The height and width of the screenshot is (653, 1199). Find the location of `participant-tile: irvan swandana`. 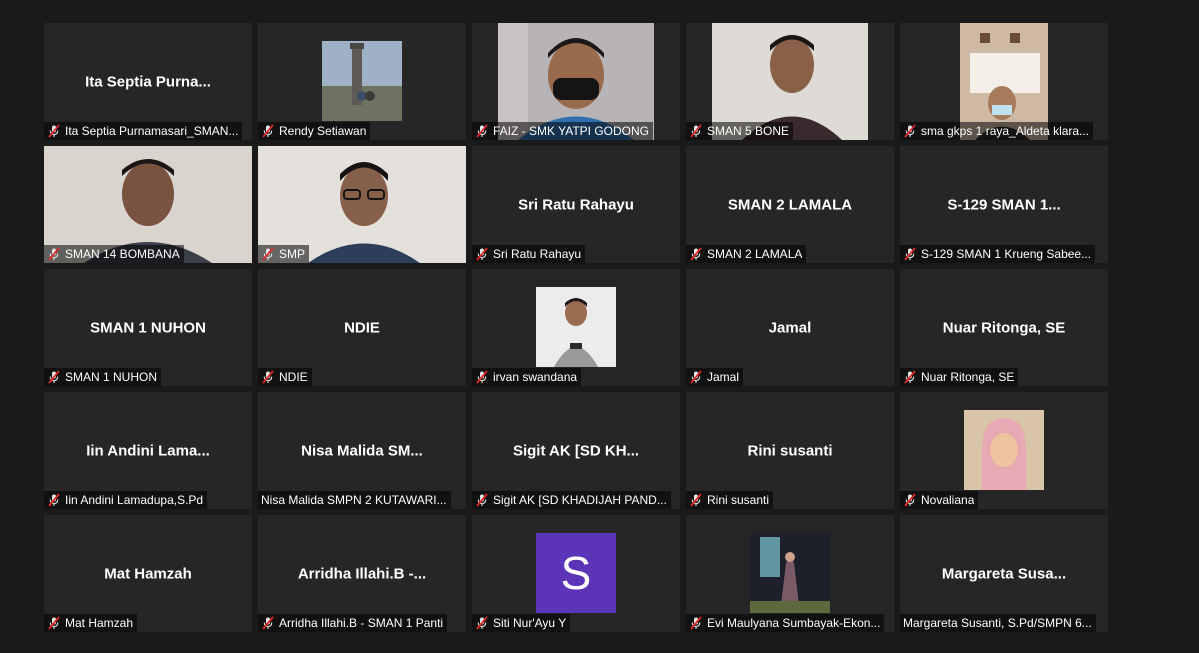

participant-tile: irvan swandana is located at coordinates (576, 327).